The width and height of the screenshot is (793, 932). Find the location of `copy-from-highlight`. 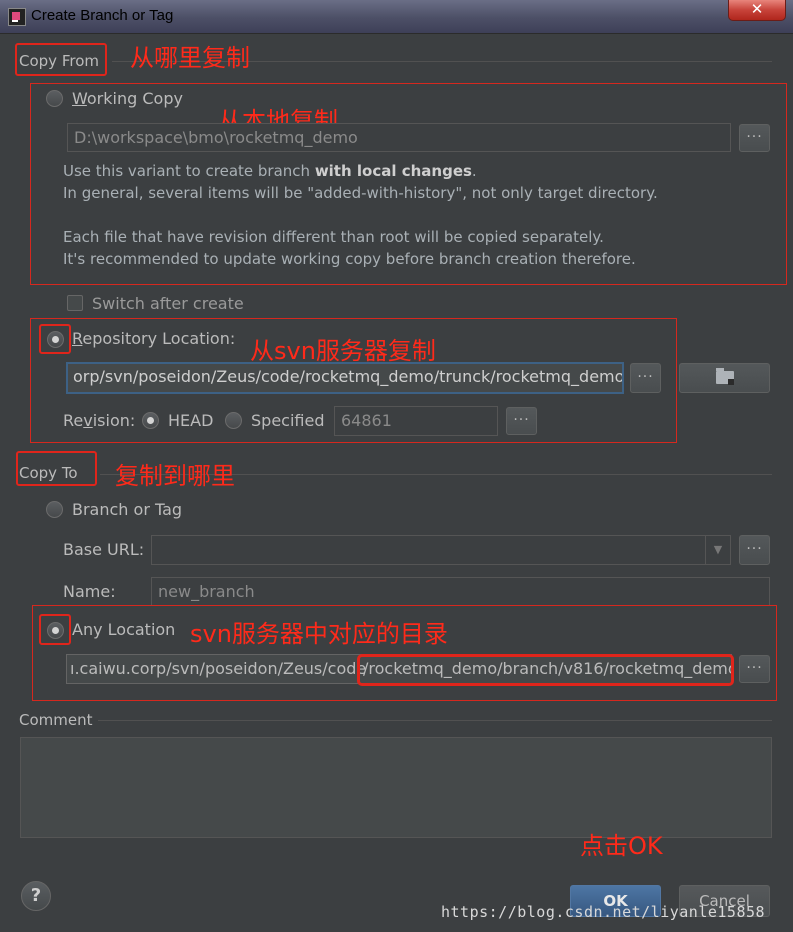

copy-from-highlight is located at coordinates (61, 59).